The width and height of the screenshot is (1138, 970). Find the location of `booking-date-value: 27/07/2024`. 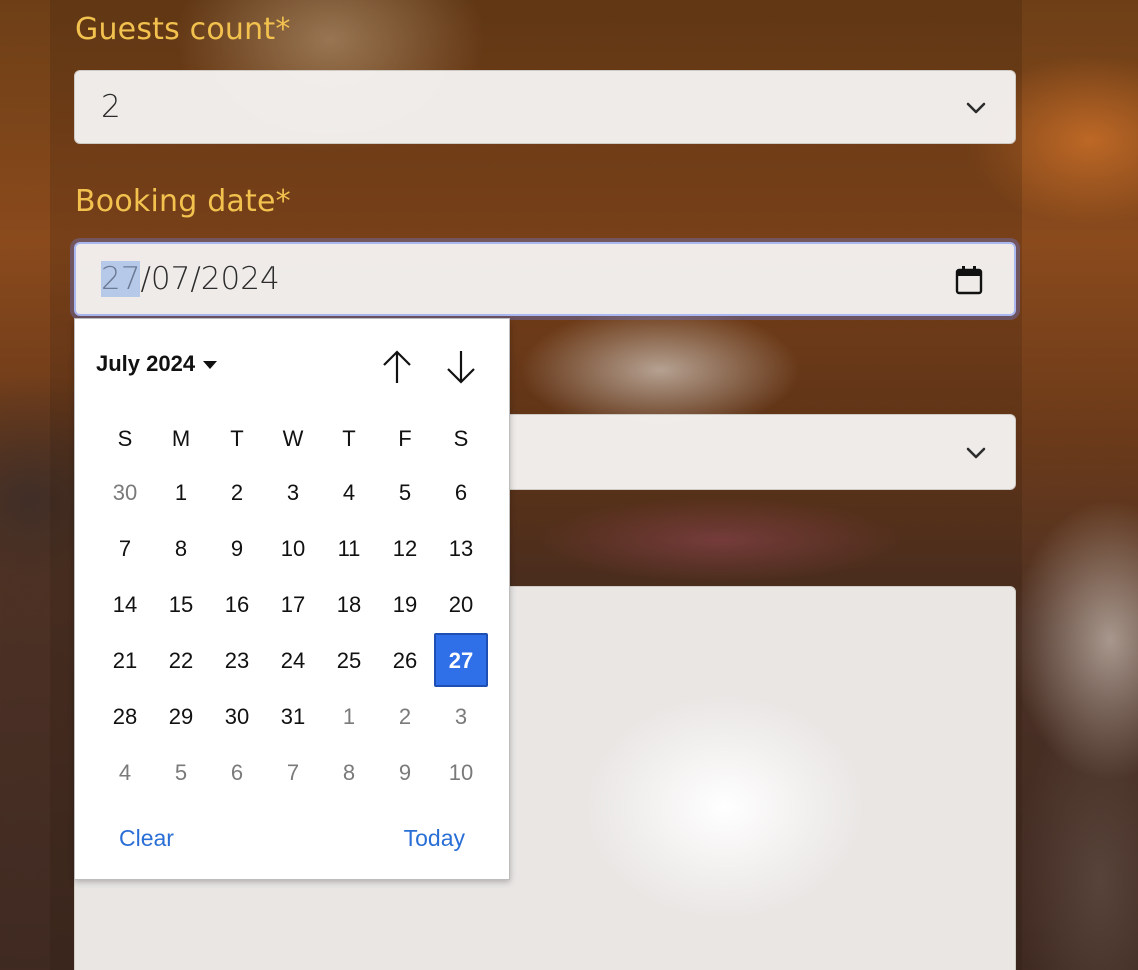

booking-date-value: 27/07/2024 is located at coordinates (190, 279).